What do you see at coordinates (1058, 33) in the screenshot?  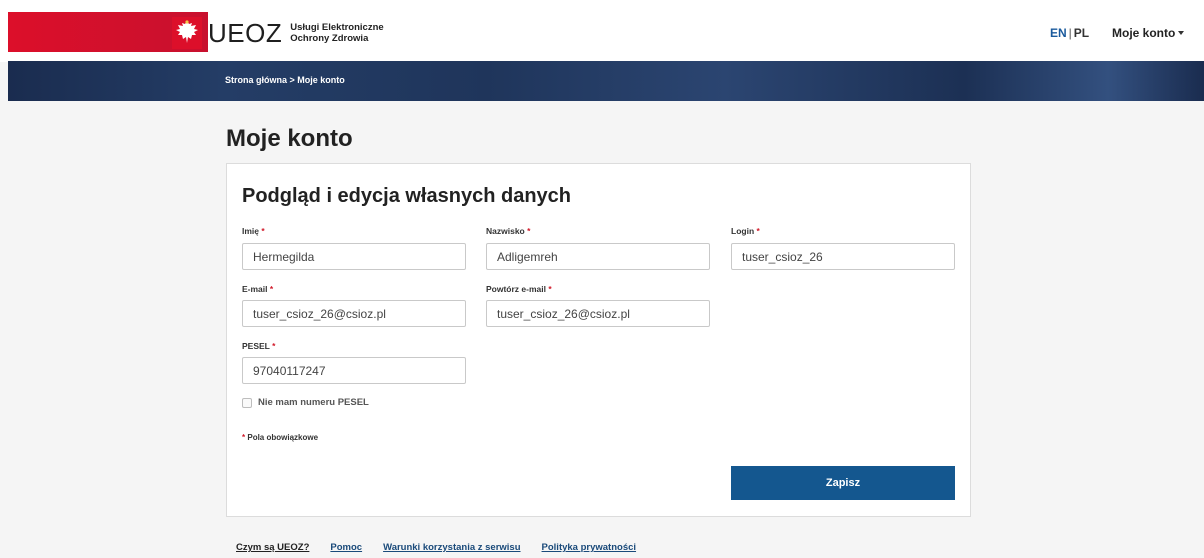 I see `lang-en-link: EN` at bounding box center [1058, 33].